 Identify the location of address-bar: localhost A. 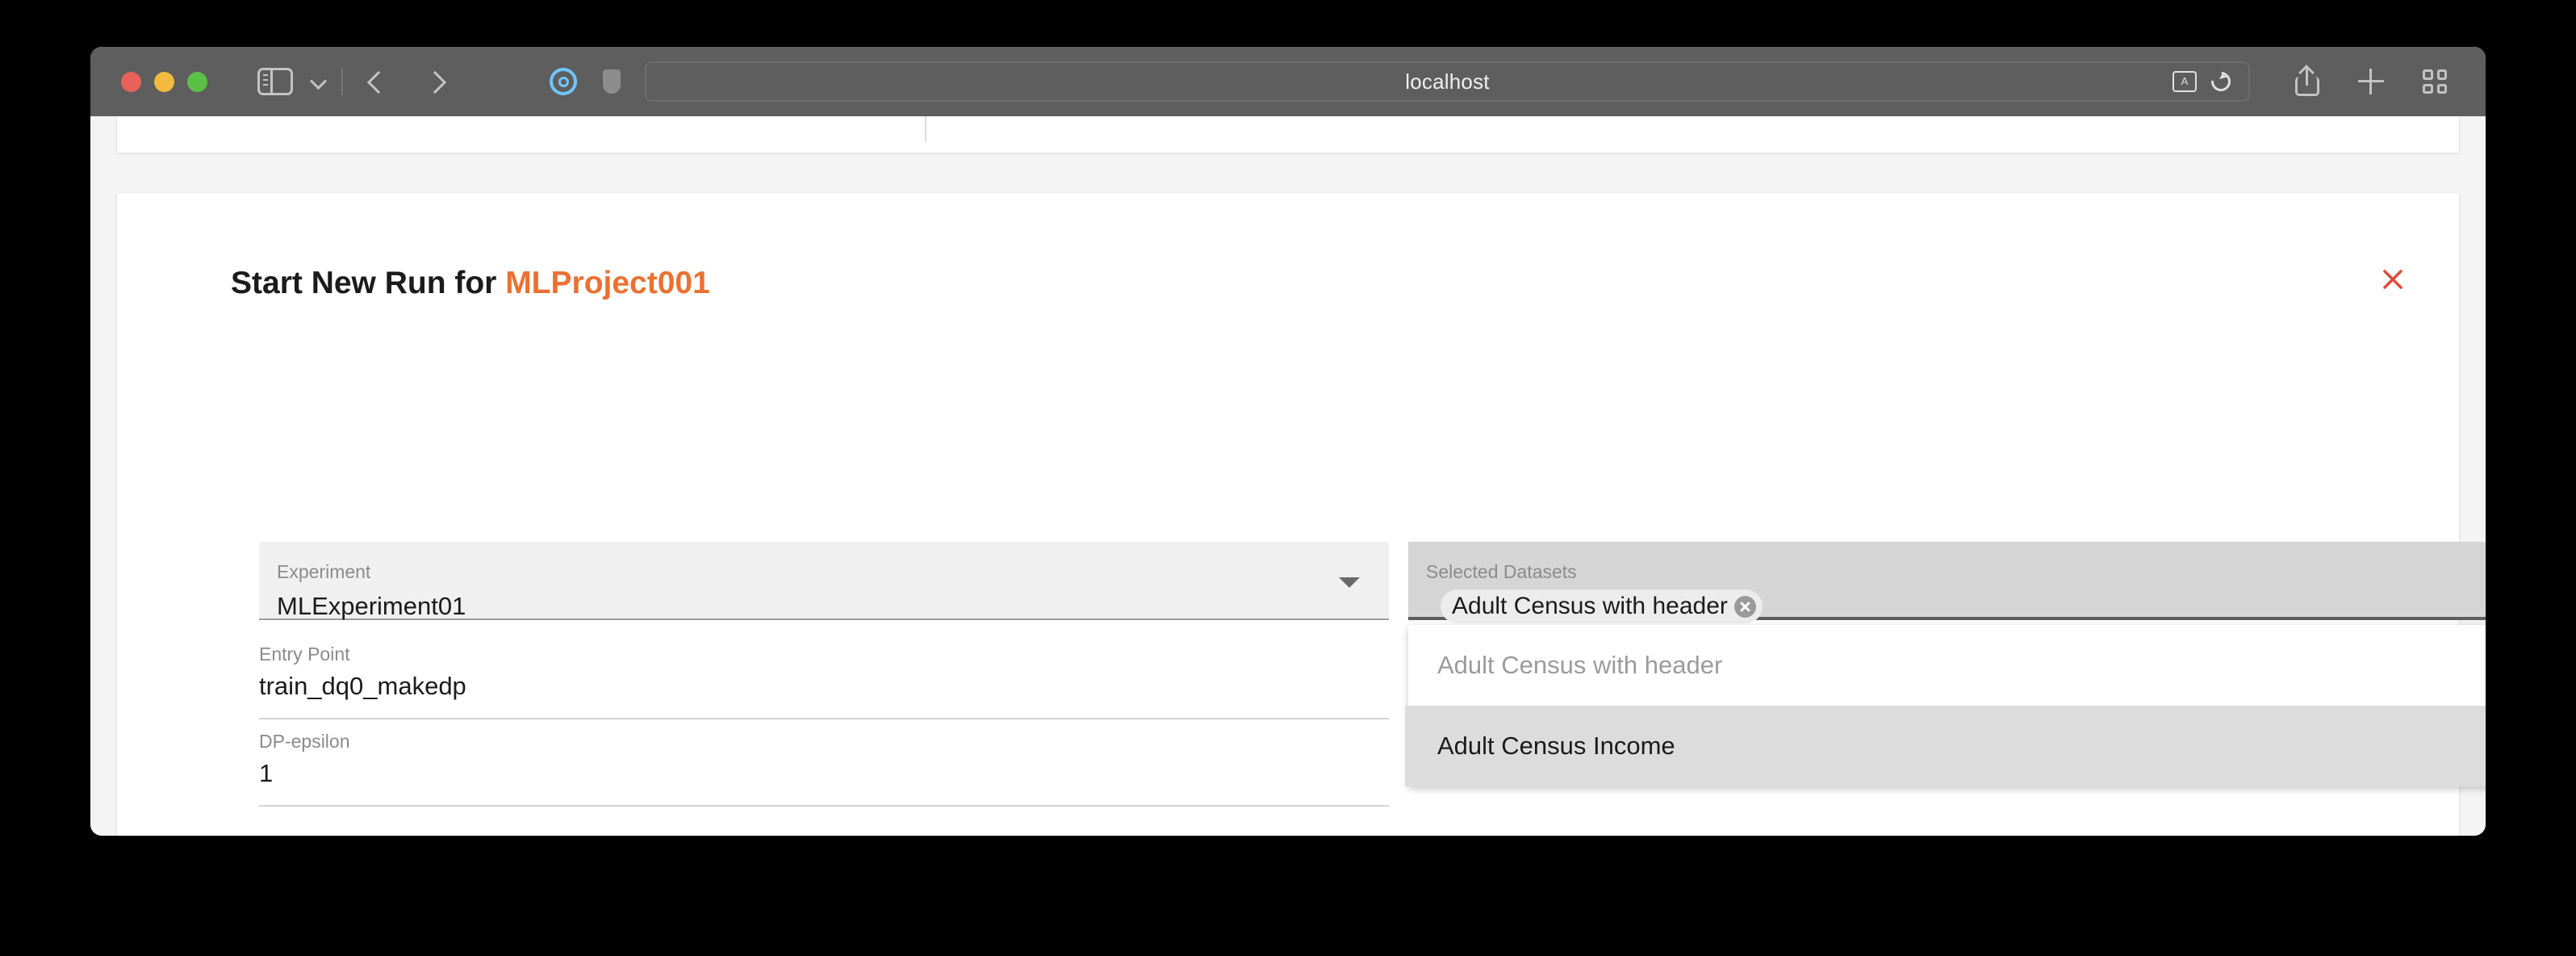
(1447, 81).